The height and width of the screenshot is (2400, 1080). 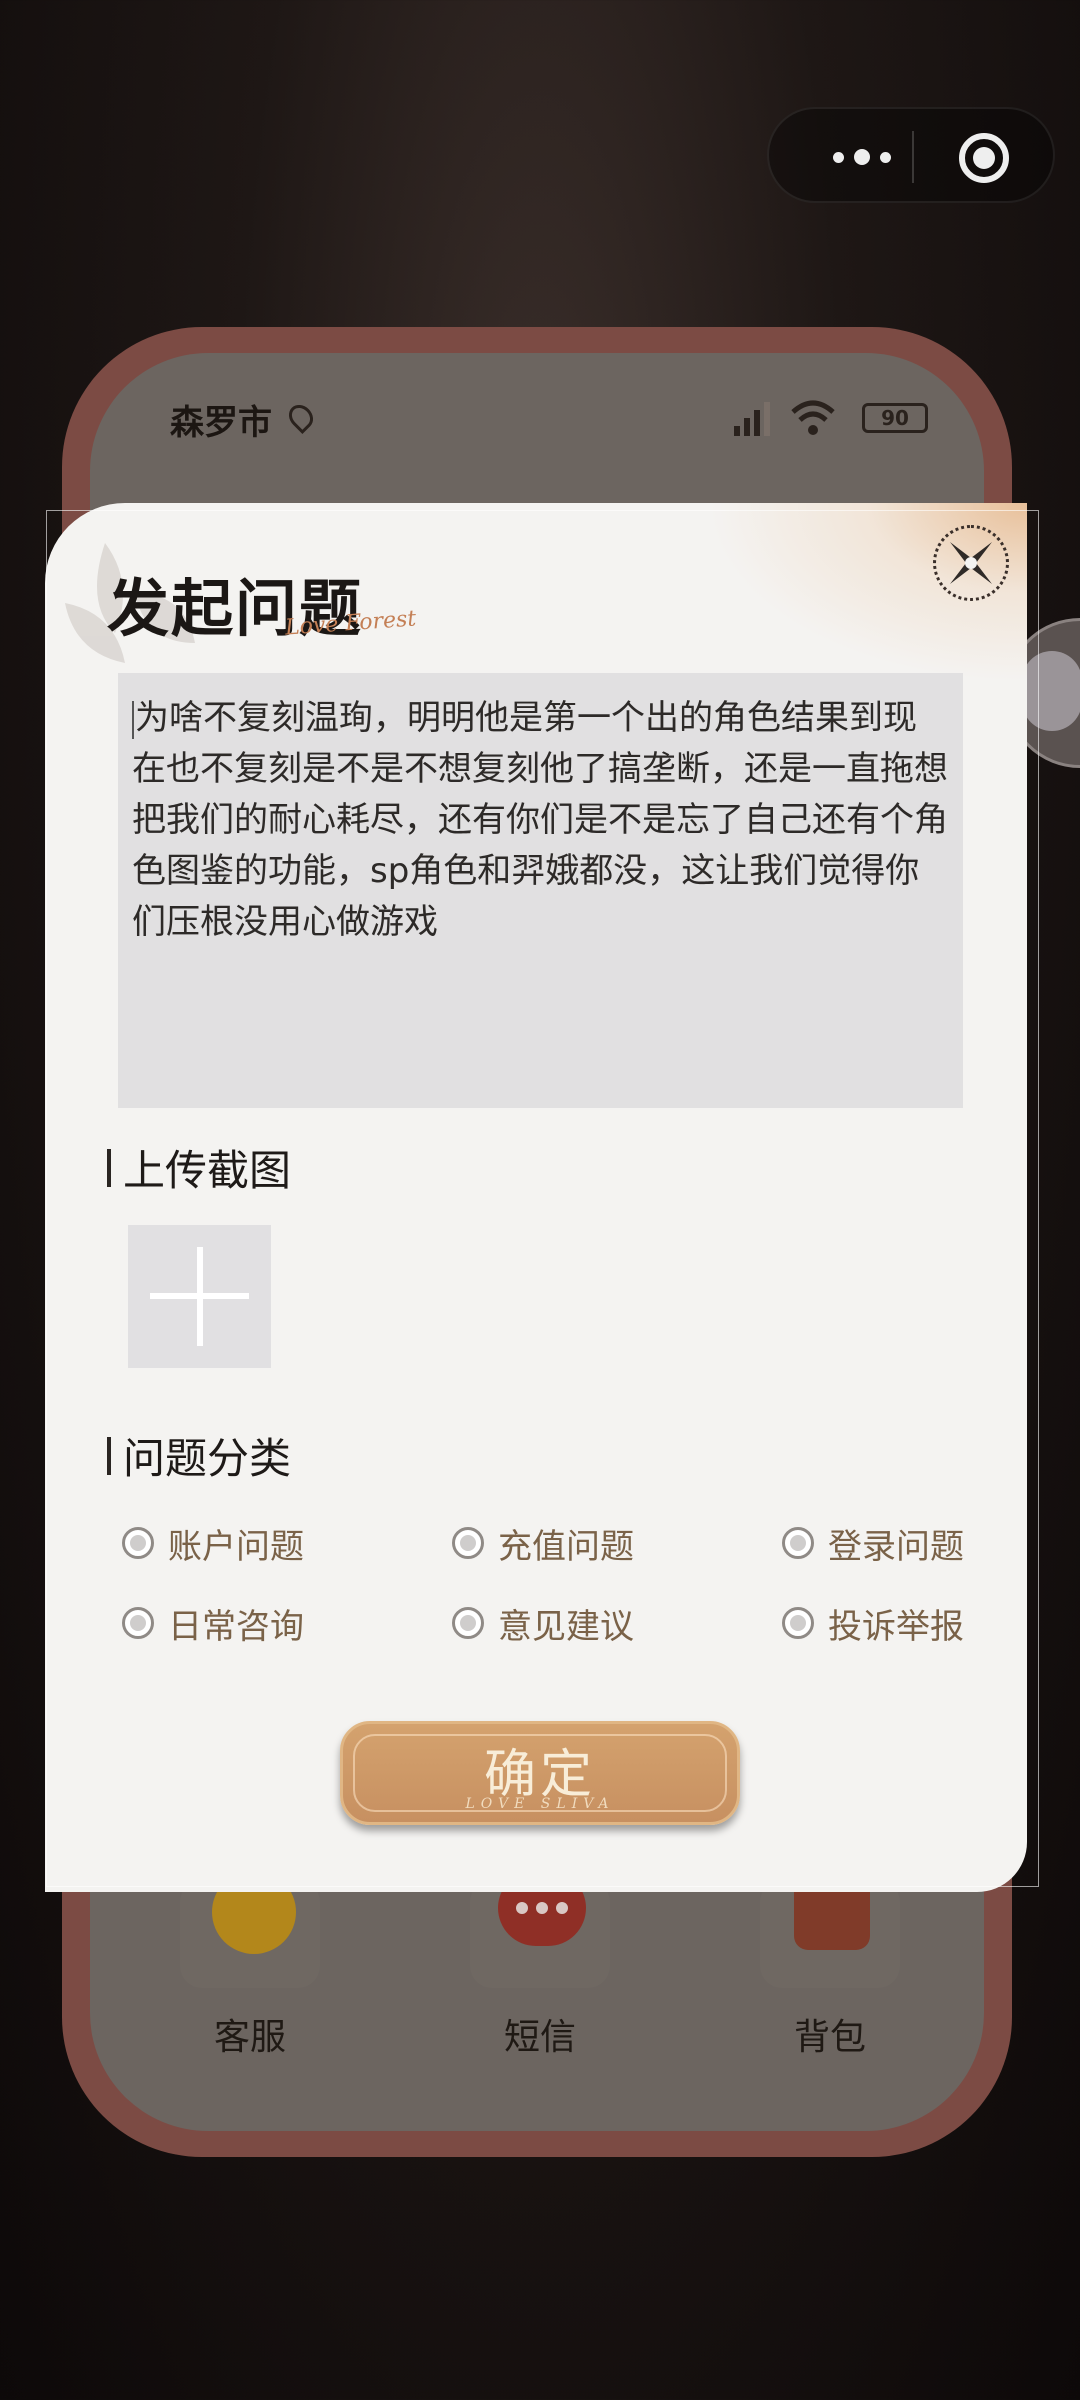 I want to click on target-icon, so click(x=984, y=158).